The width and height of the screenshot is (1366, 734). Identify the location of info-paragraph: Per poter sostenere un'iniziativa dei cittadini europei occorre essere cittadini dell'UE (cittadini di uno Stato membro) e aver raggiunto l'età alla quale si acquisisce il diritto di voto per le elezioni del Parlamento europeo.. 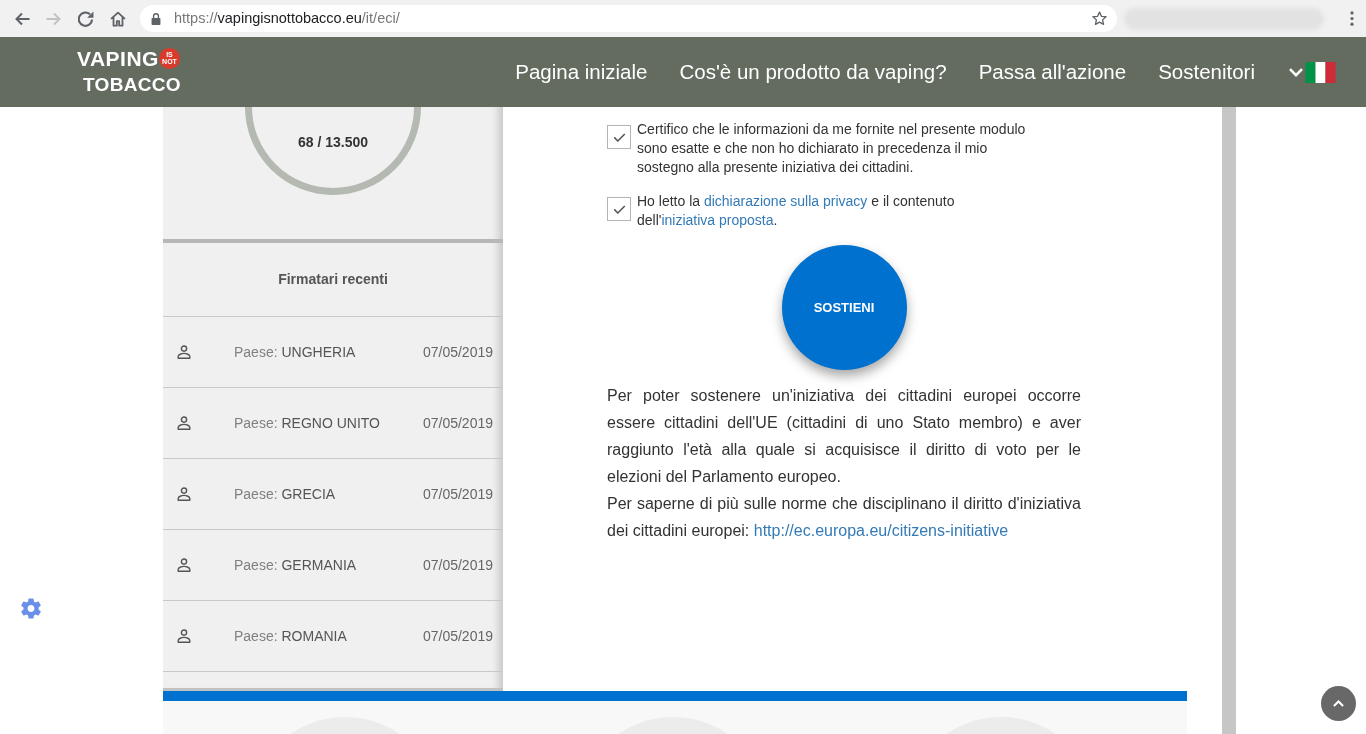
(844, 436).